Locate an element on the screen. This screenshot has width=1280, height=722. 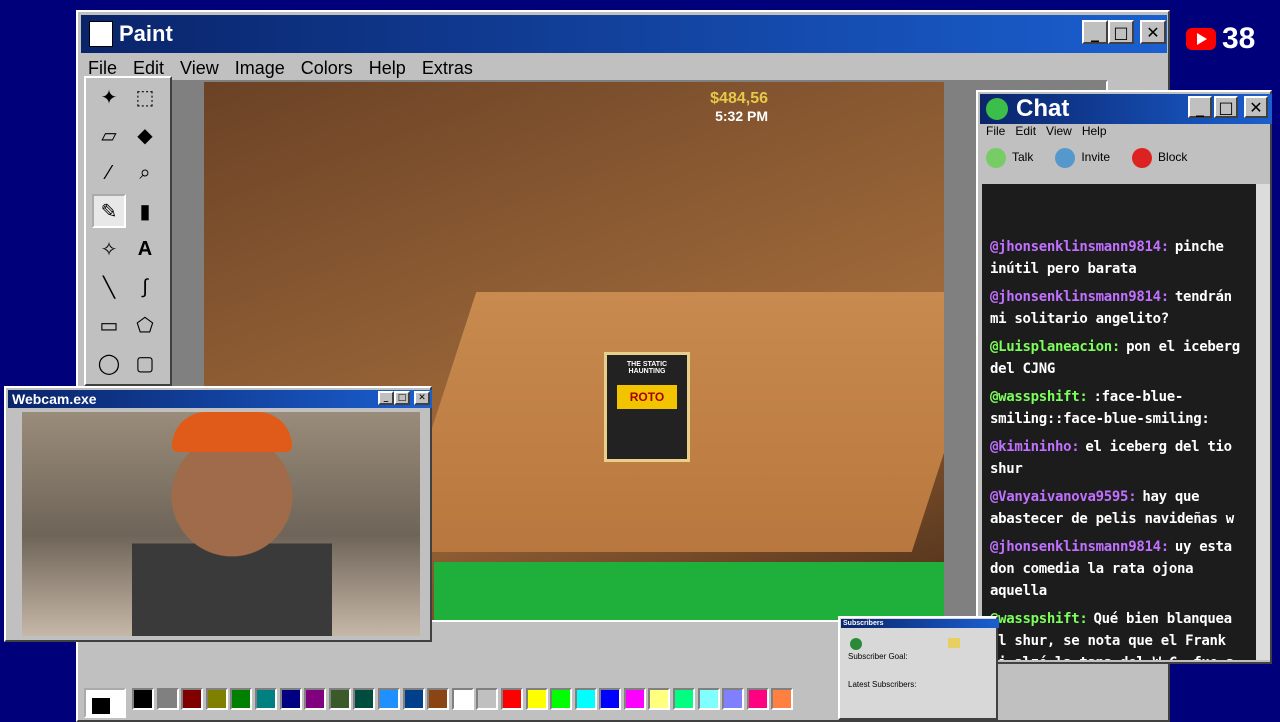
color-picker-icon: ⁄ is located at coordinates (109, 173).